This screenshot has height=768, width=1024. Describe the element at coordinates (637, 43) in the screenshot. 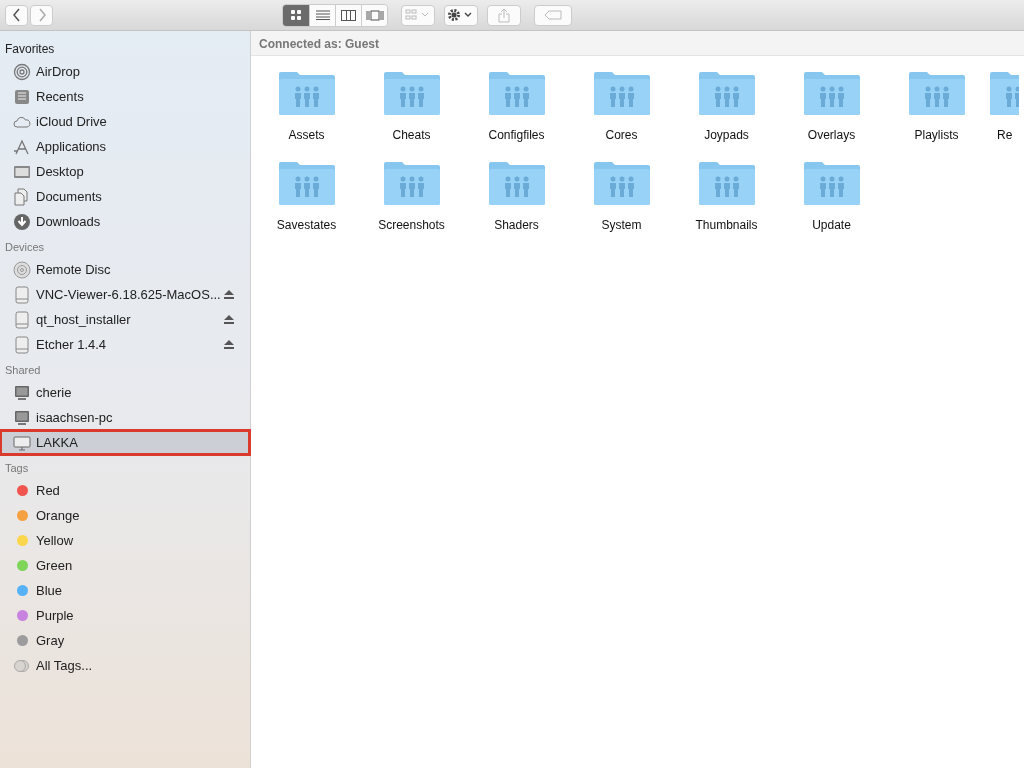

I see `connection-header: Connected as: Guest` at that location.